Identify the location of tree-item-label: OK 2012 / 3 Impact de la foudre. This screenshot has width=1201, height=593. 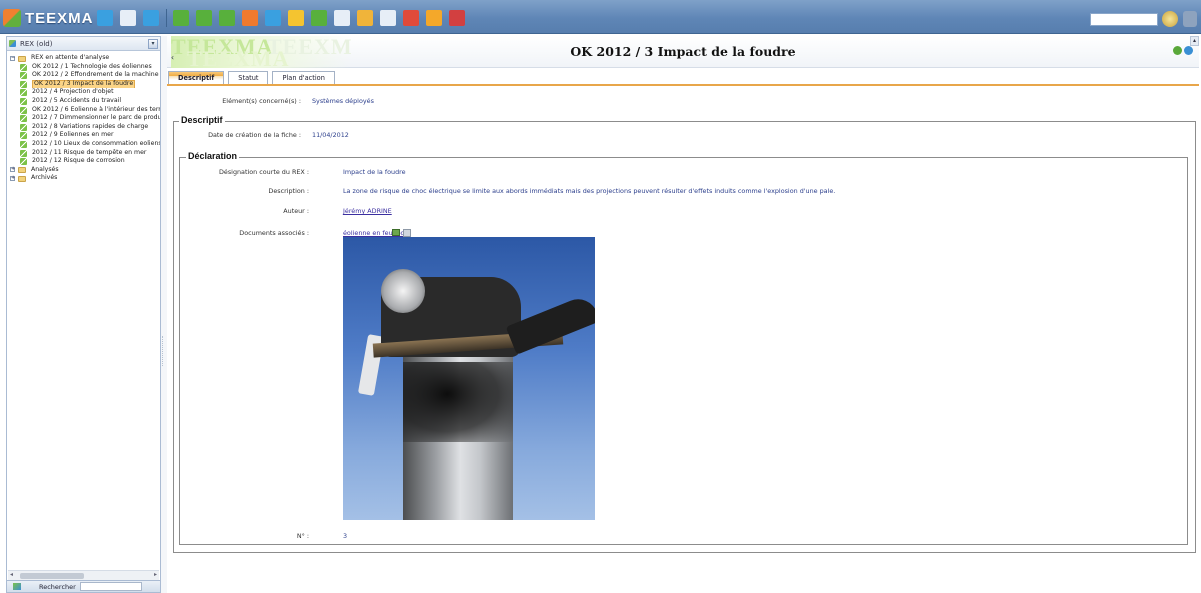
(84, 84).